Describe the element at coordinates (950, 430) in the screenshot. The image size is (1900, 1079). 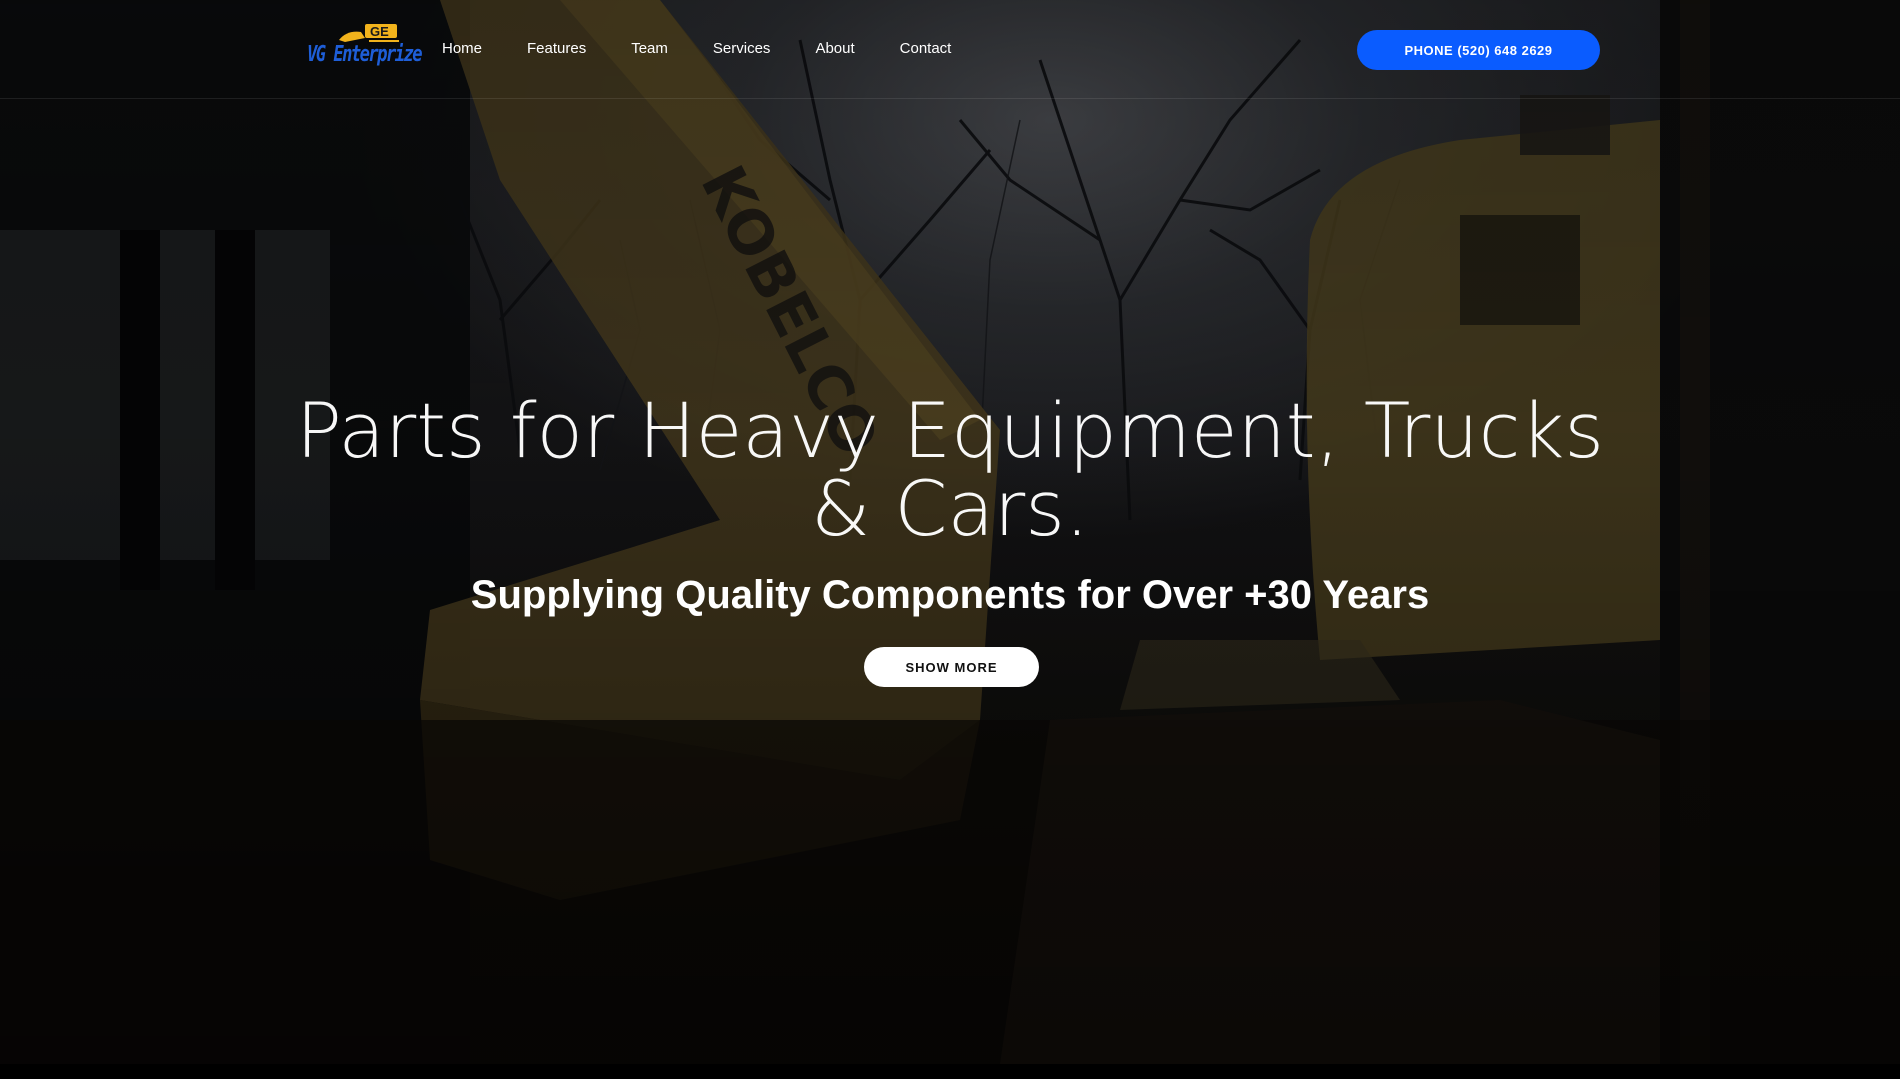
I see `hero-title-line-1: Parts for Heavy Equipment, Trucks` at that location.